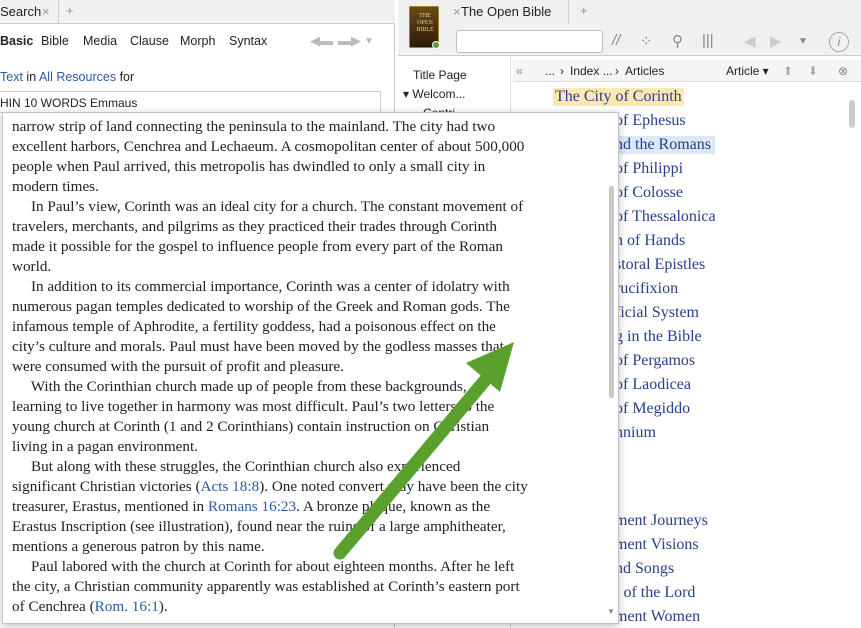  What do you see at coordinates (657, 313) in the screenshot?
I see `article-item: ficial System` at bounding box center [657, 313].